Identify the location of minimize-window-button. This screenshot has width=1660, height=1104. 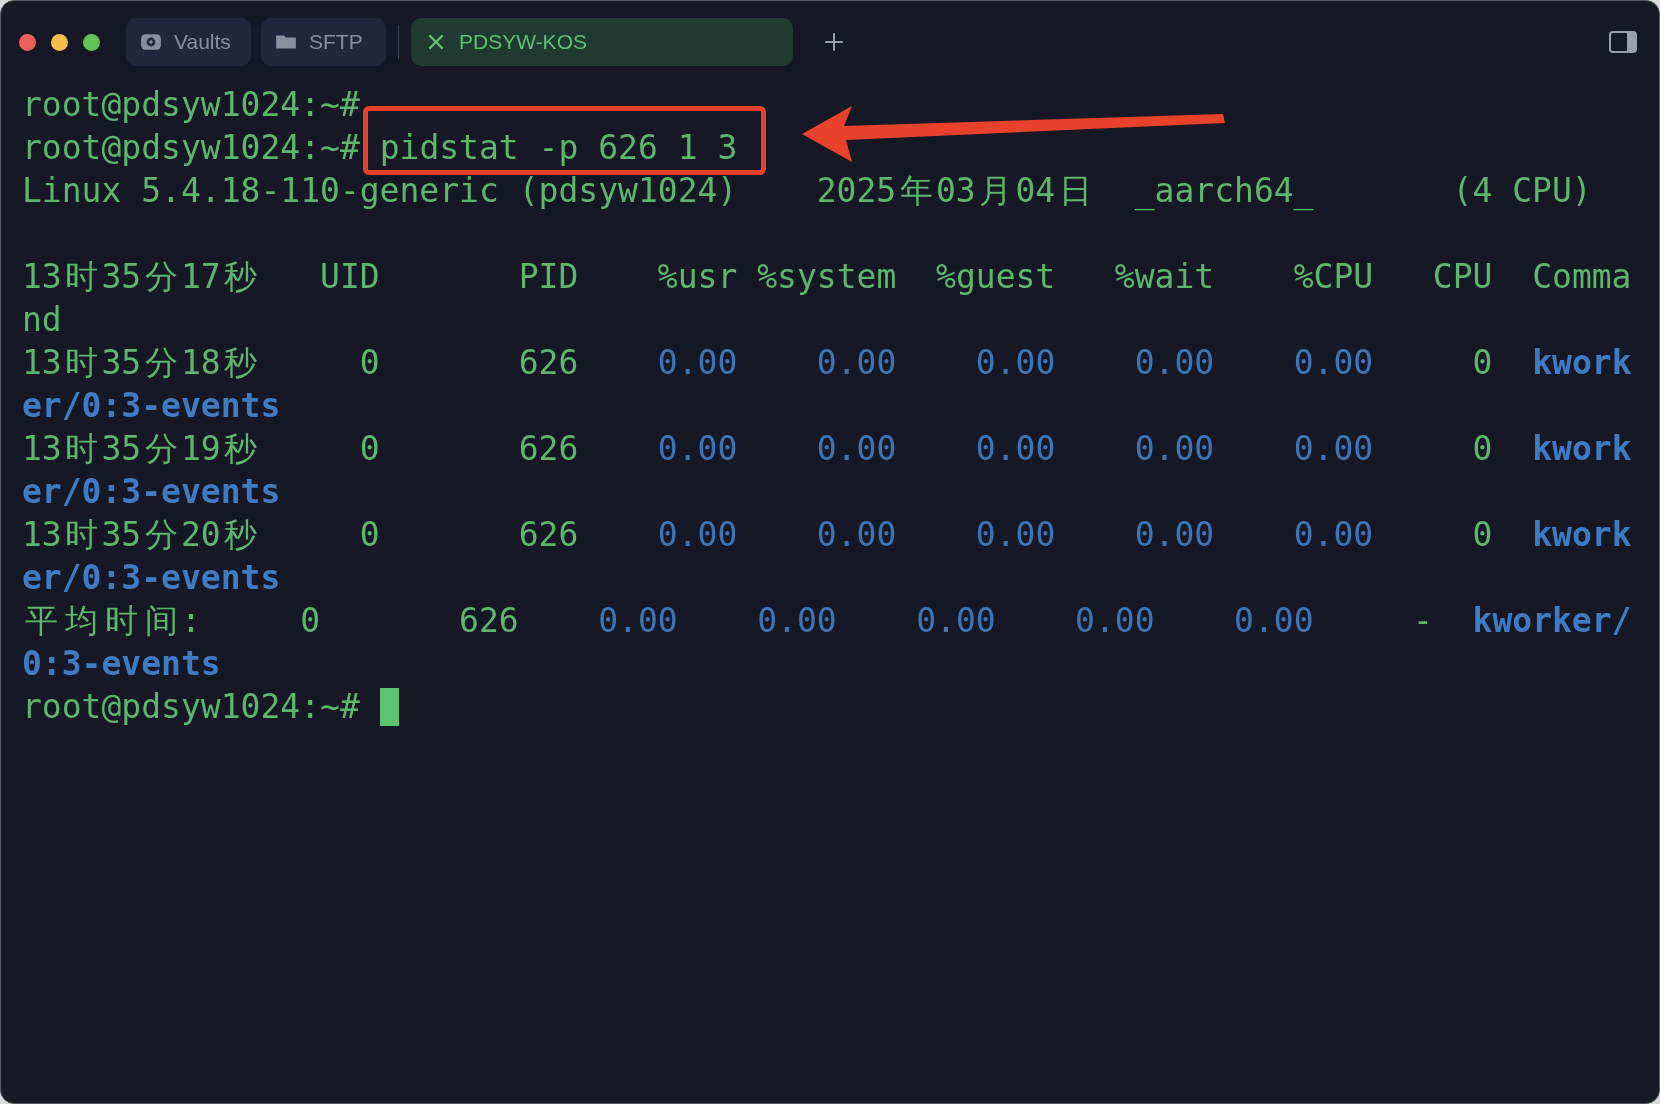
(59, 42).